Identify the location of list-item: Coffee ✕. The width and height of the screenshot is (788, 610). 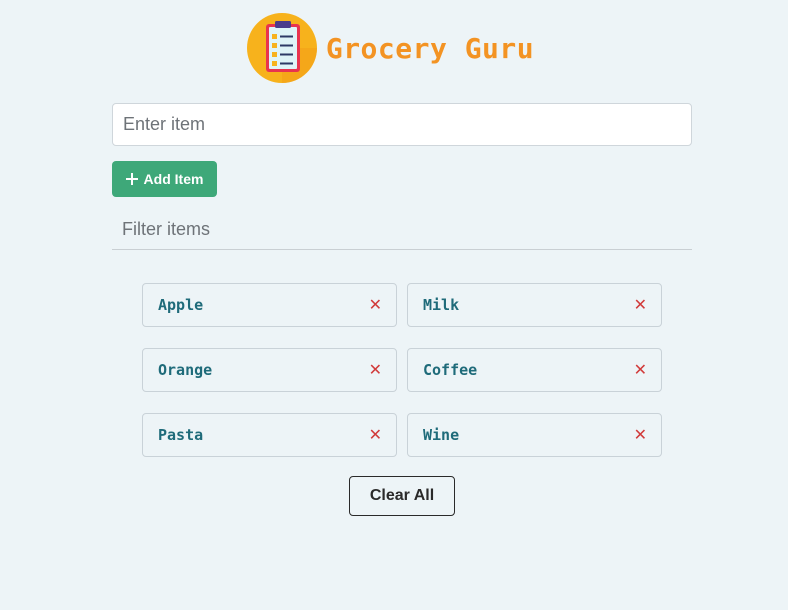
(534, 370).